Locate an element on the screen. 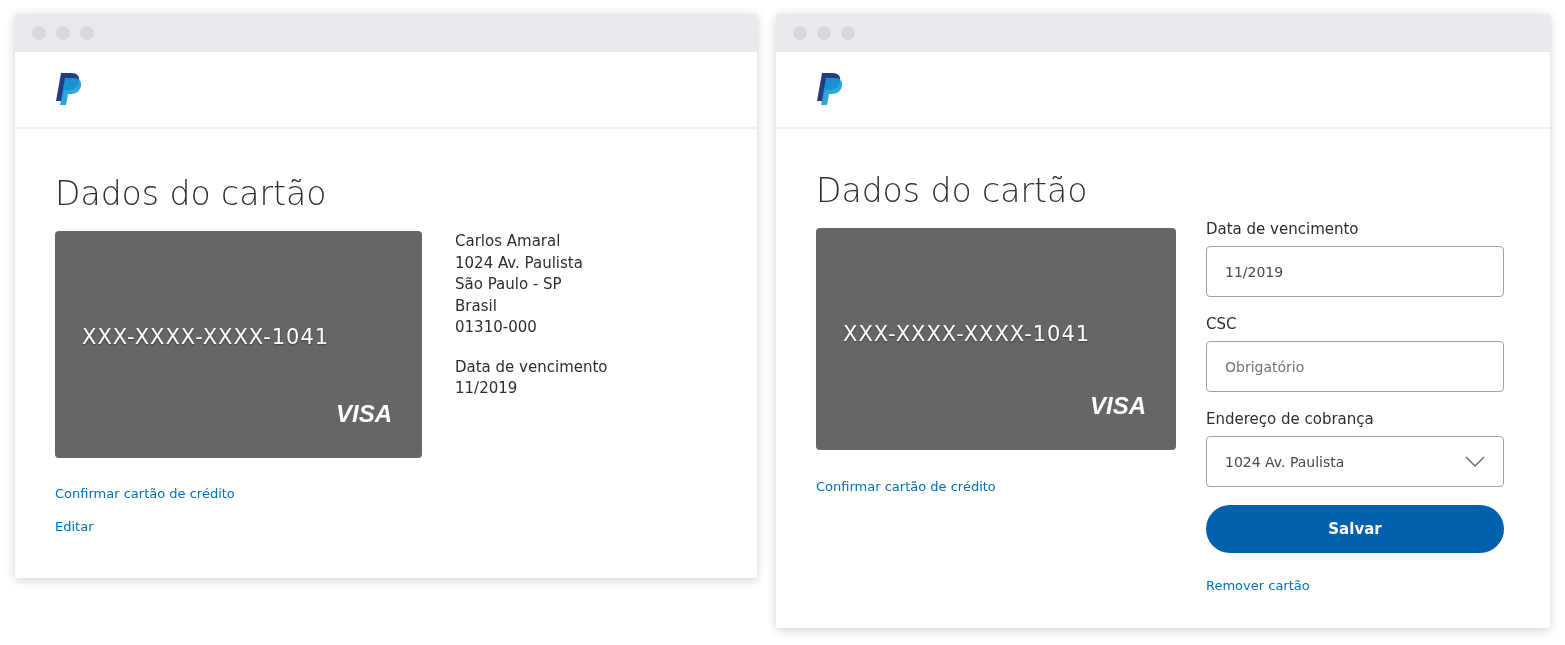 The image size is (1565, 645). input-field: 11/2019 is located at coordinates (1355, 271).